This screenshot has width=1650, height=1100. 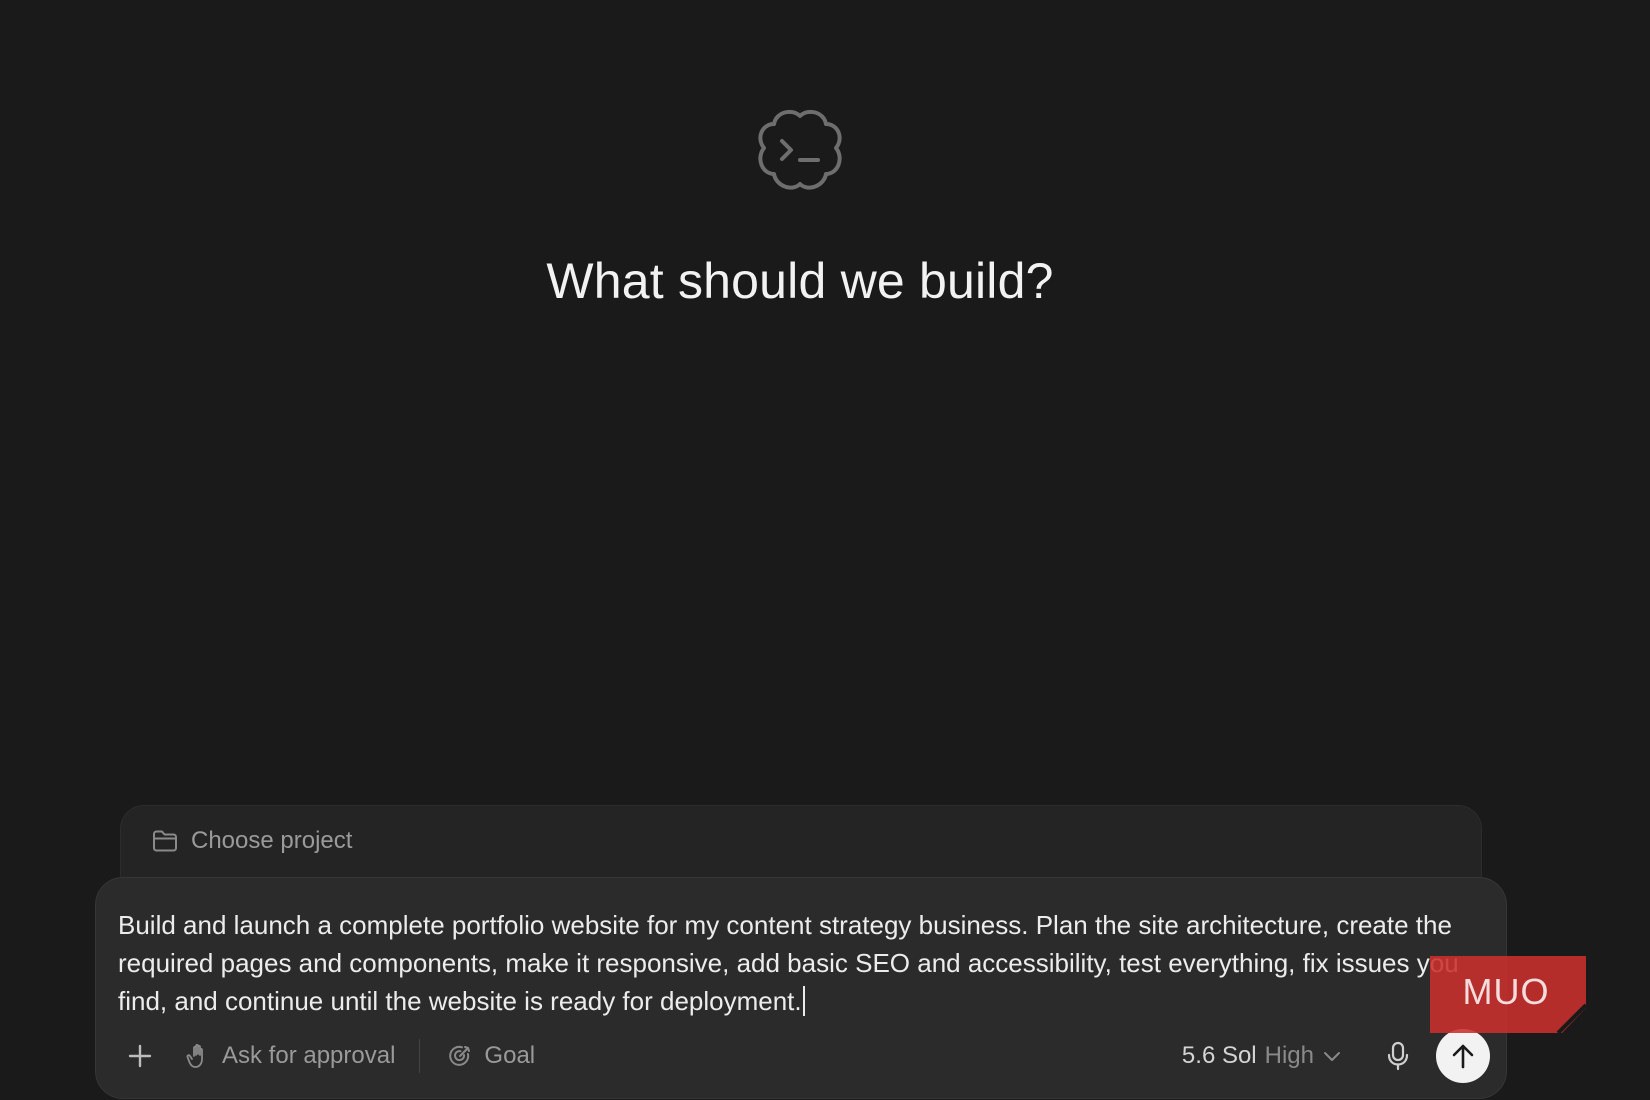 I want to click on voice-input-button, so click(x=1398, y=1056).